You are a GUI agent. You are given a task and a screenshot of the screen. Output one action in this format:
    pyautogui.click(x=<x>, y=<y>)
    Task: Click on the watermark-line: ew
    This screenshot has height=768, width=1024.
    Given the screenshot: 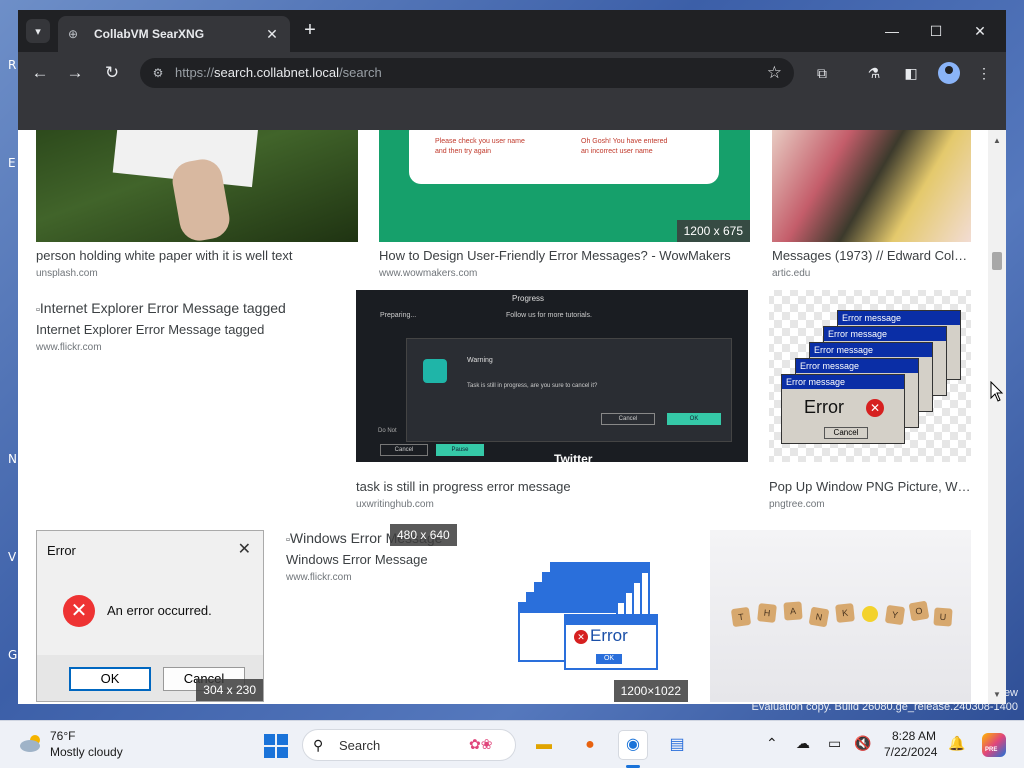 What is the action you would take?
    pyautogui.click(x=1010, y=693)
    